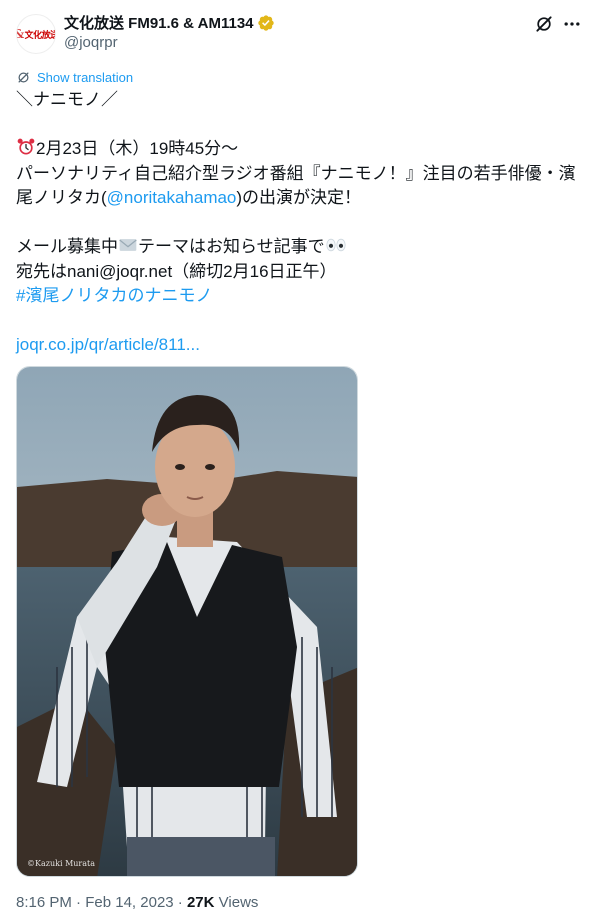 The image size is (598, 923). I want to click on tweet-meta: 8:16 PM · Feb 14, 2023 · 27K Views, so click(137, 902).